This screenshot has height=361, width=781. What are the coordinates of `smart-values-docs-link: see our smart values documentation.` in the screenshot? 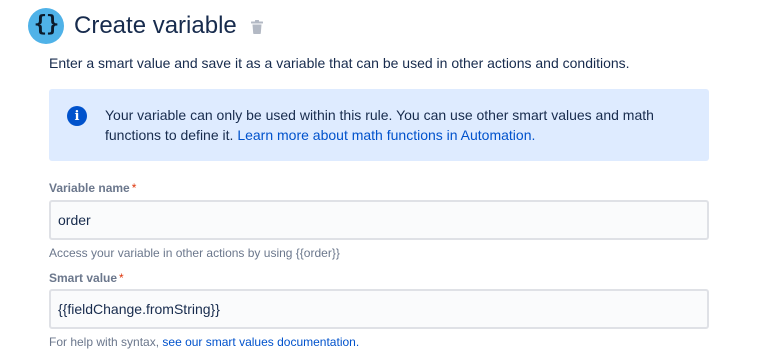 It's located at (260, 342).